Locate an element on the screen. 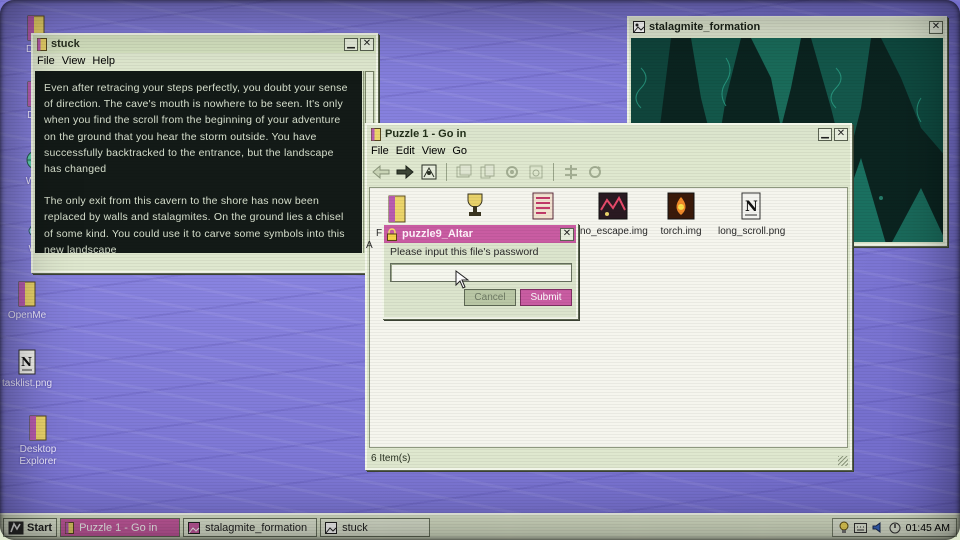  cancel-button: Cancel is located at coordinates (490, 297).